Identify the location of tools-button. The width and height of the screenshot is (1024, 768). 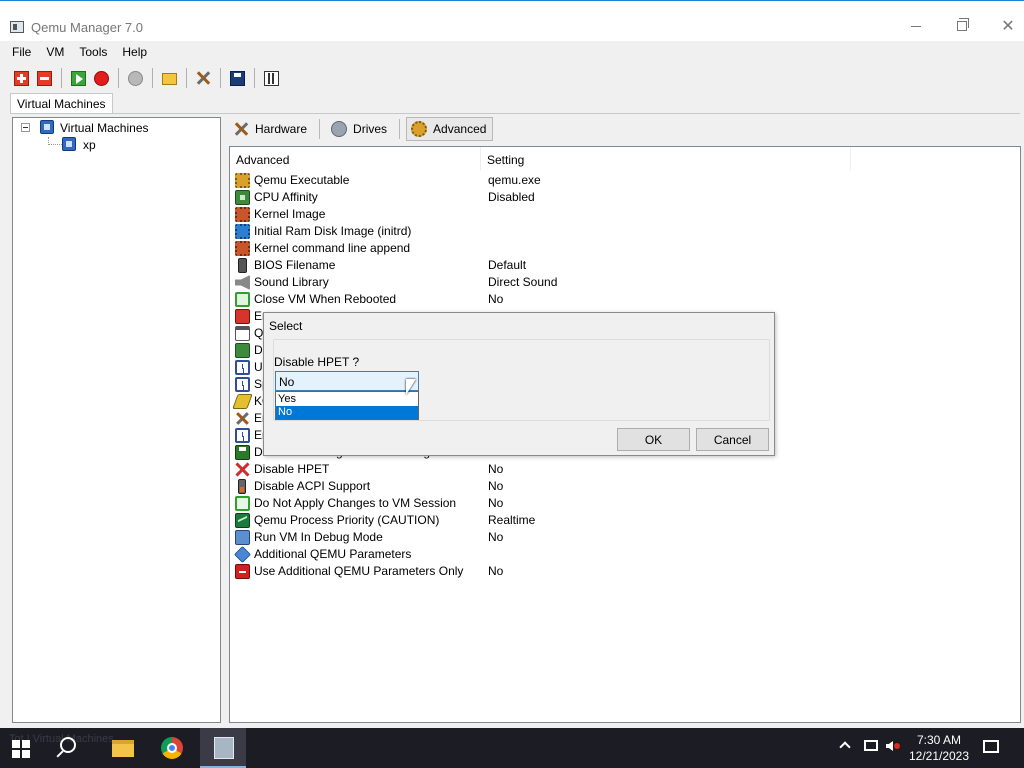
(203, 78).